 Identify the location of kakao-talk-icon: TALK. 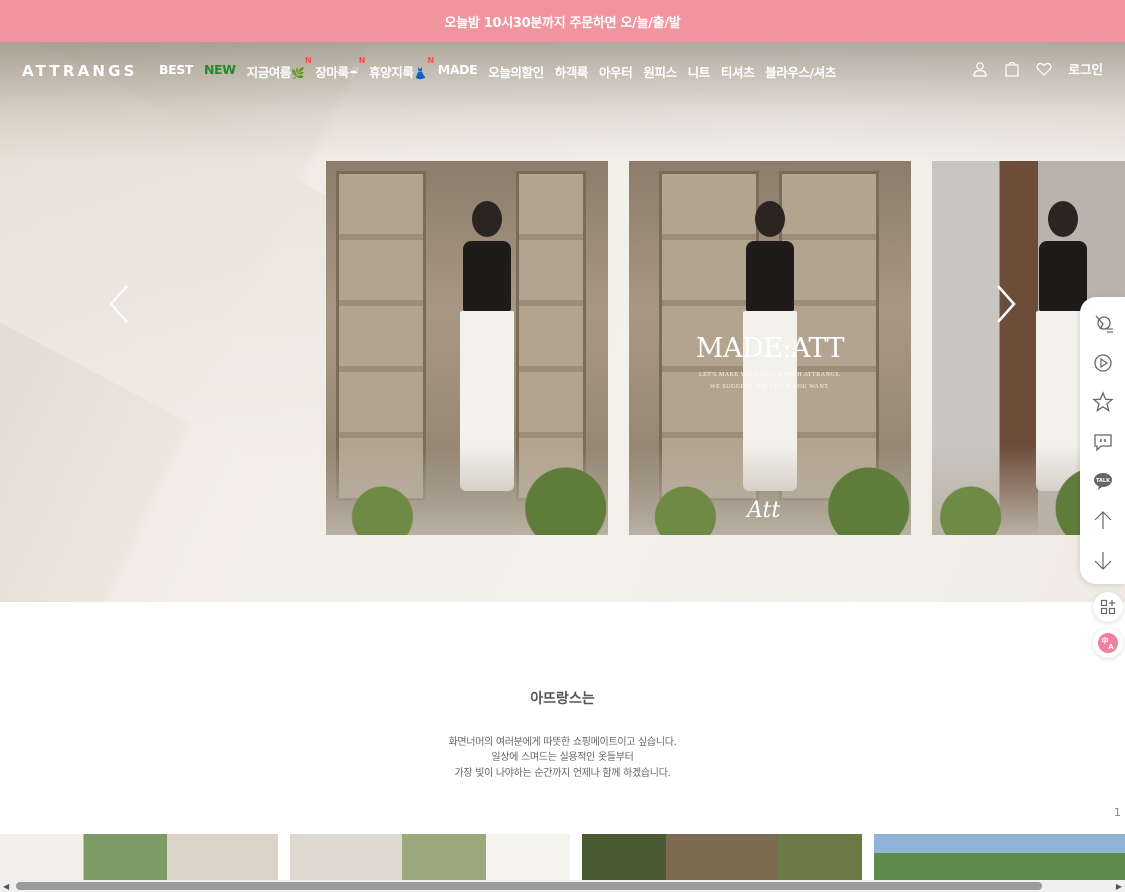
(1103, 481).